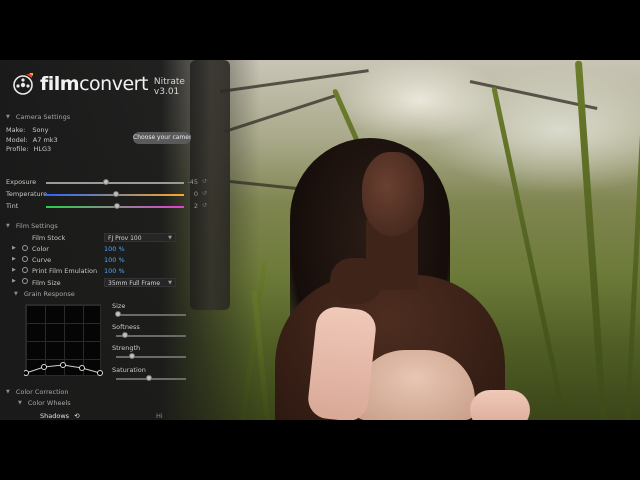 The width and height of the screenshot is (640, 480). I want to click on grain-softness-label: Softness, so click(126, 327).